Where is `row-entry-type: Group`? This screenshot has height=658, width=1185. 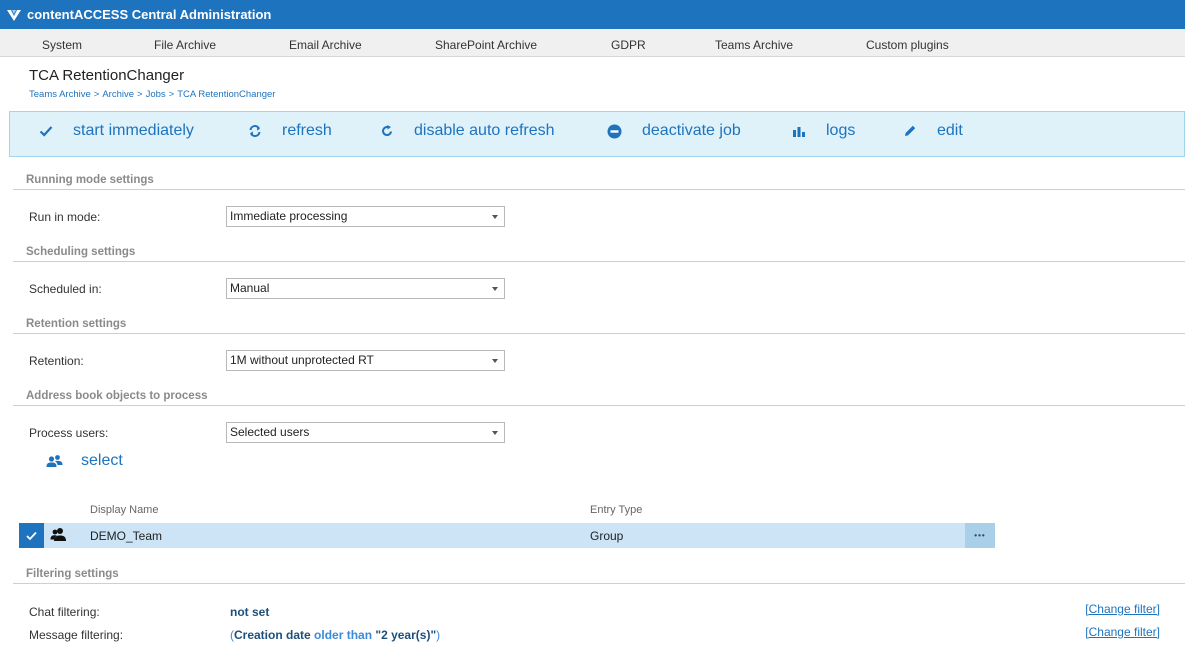
row-entry-type: Group is located at coordinates (606, 536).